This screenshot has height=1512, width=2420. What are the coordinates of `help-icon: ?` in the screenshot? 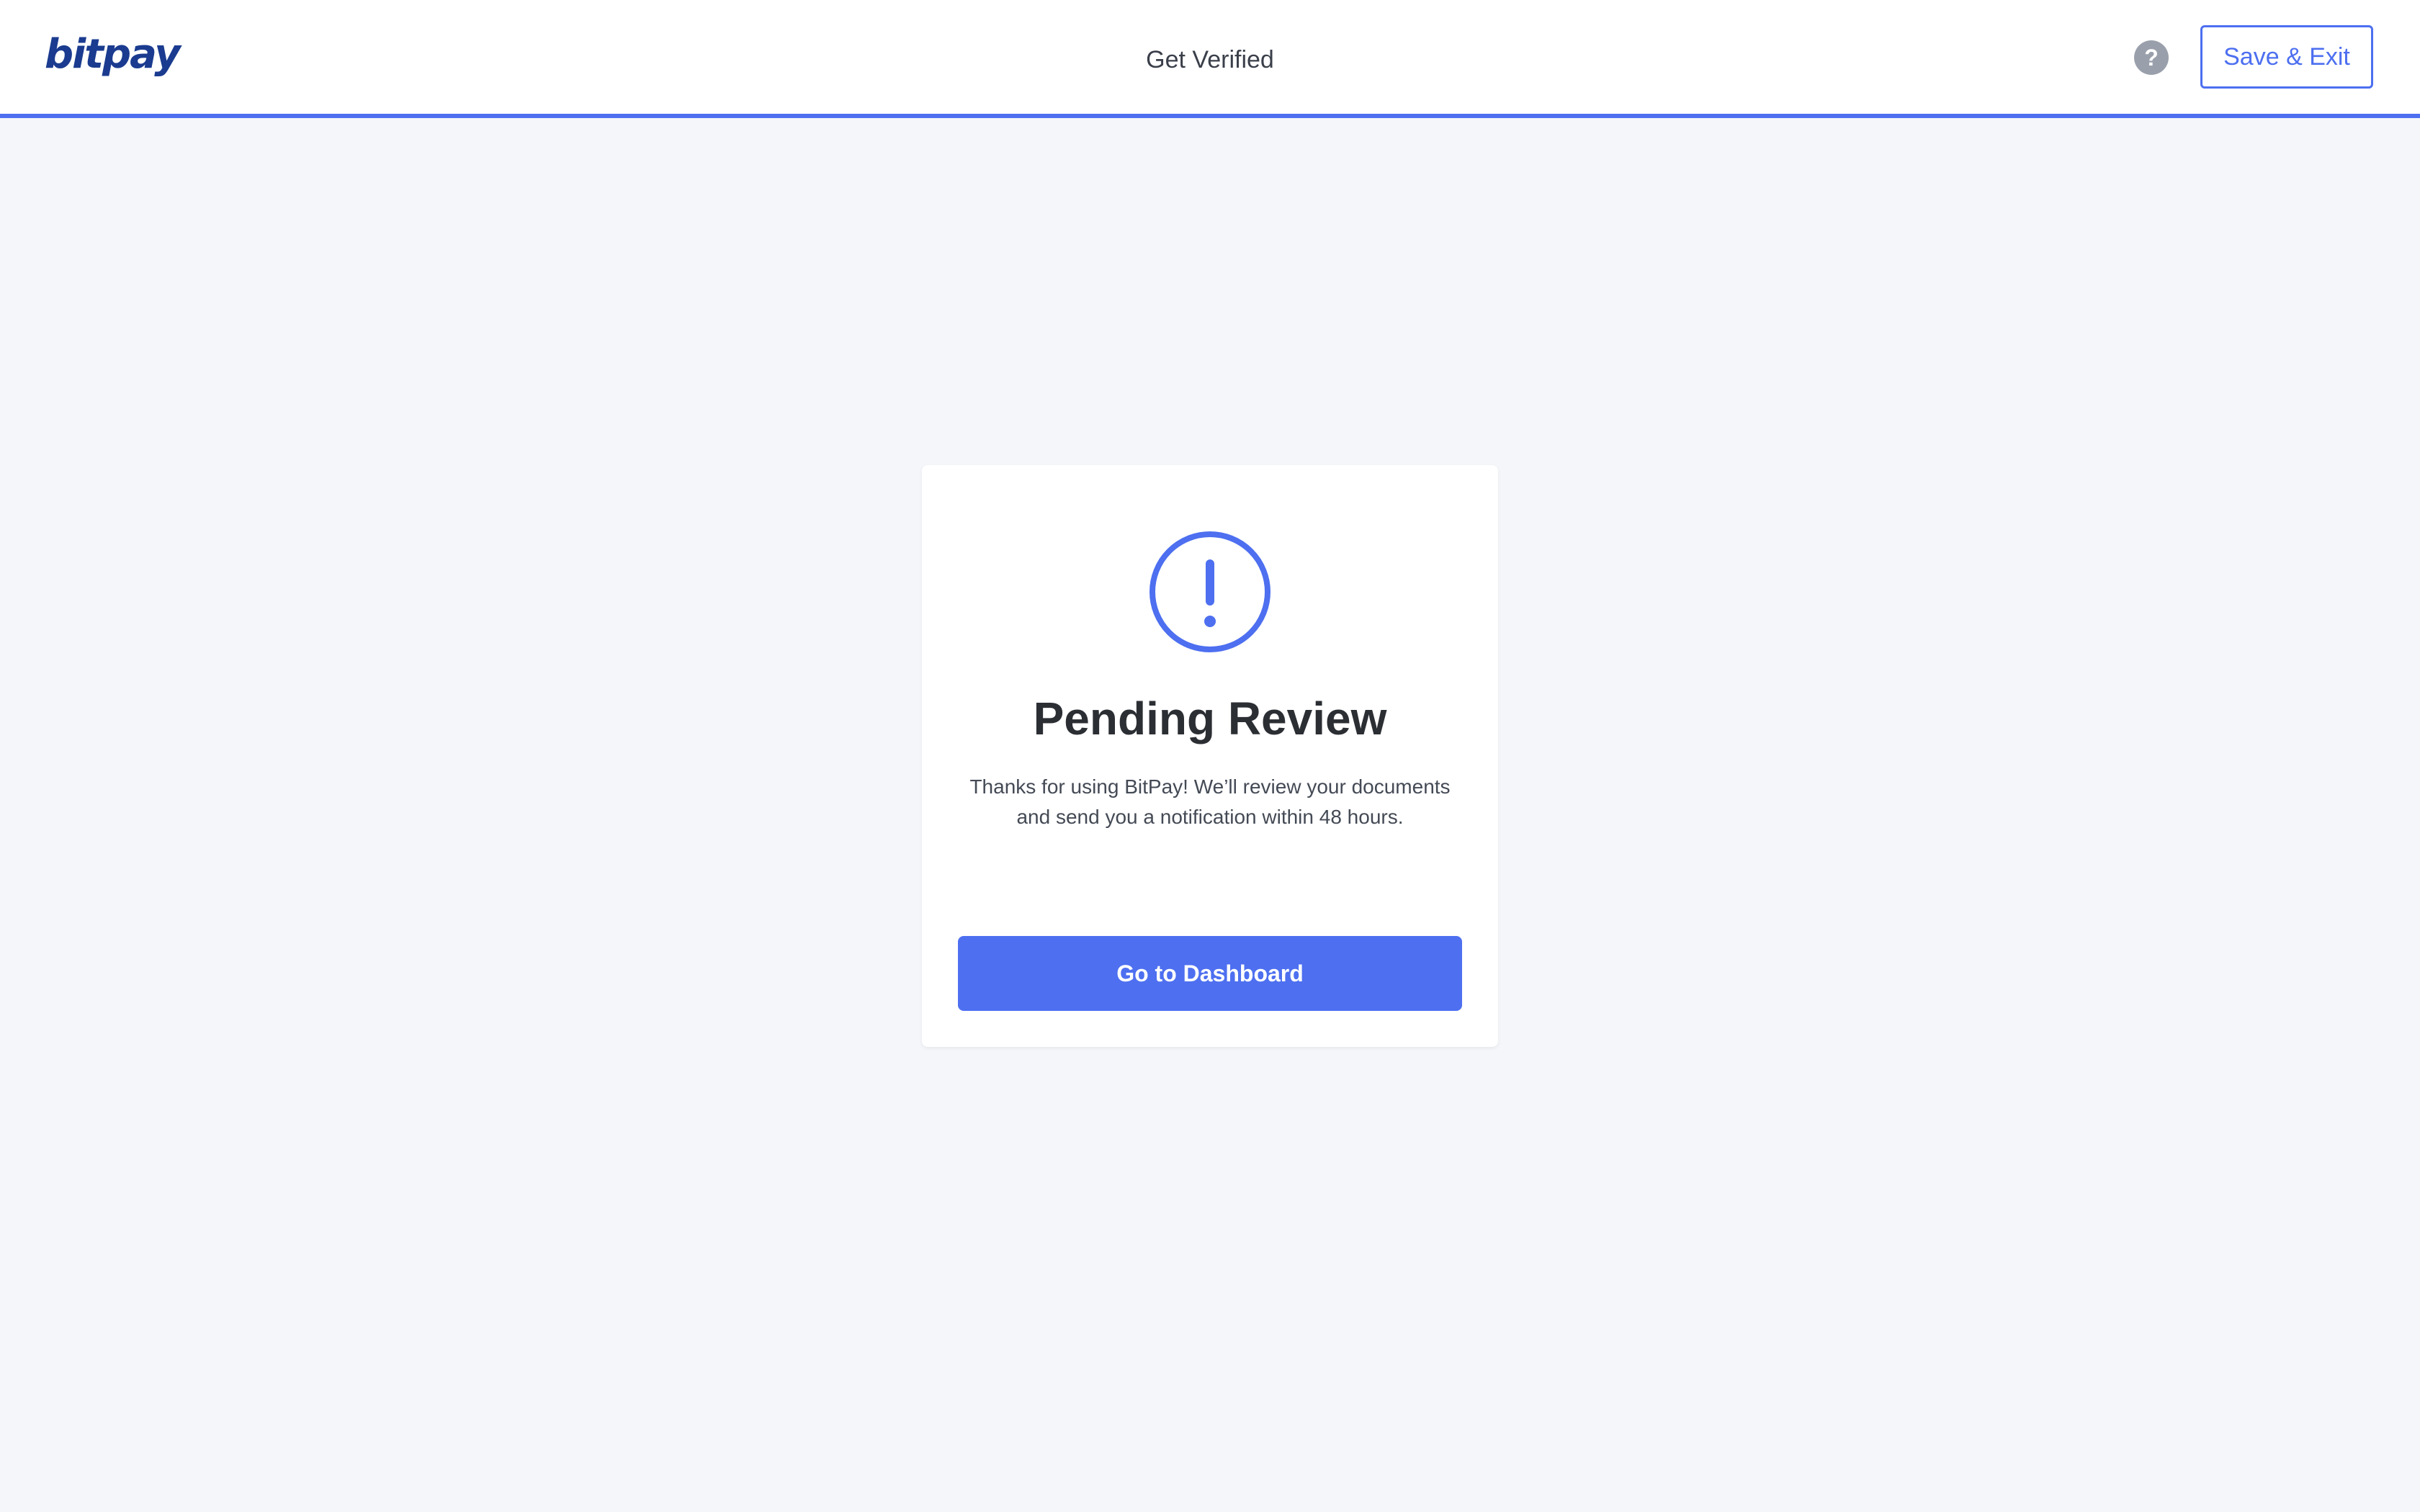 It's located at (2151, 57).